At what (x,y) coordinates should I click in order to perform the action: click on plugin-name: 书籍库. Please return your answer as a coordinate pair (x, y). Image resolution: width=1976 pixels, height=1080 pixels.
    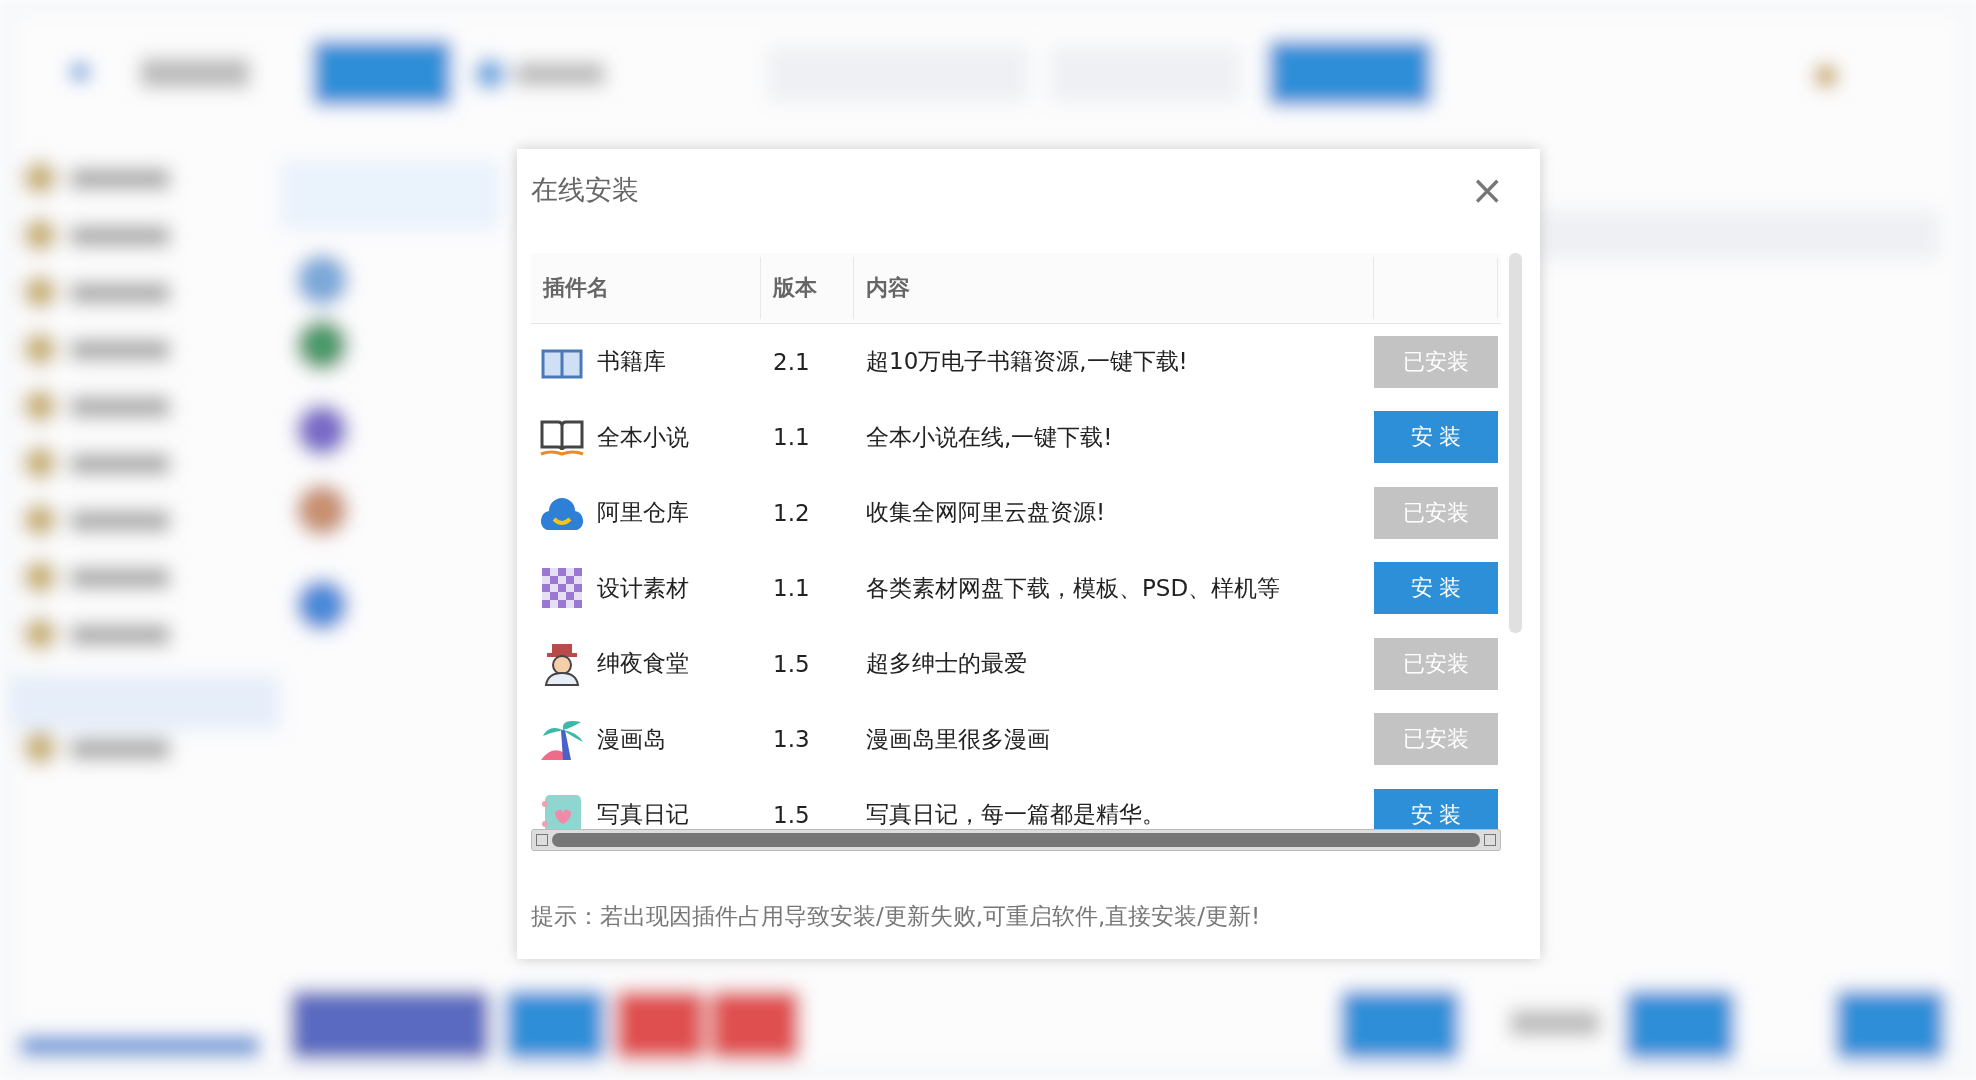
    Looking at the image, I should click on (631, 362).